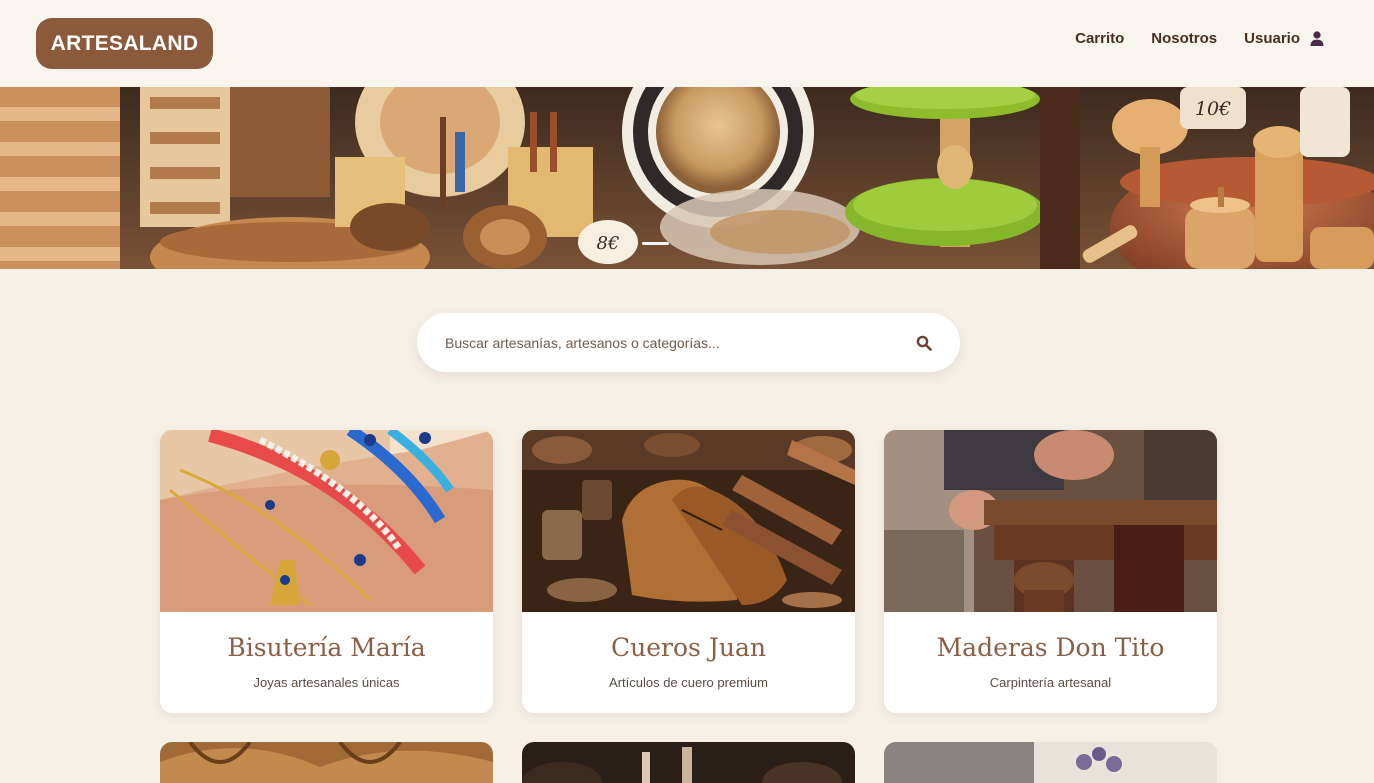  I want to click on artisan-card-bisuteria: Bisutería María Joyas artesanales únicas, so click(326, 571).